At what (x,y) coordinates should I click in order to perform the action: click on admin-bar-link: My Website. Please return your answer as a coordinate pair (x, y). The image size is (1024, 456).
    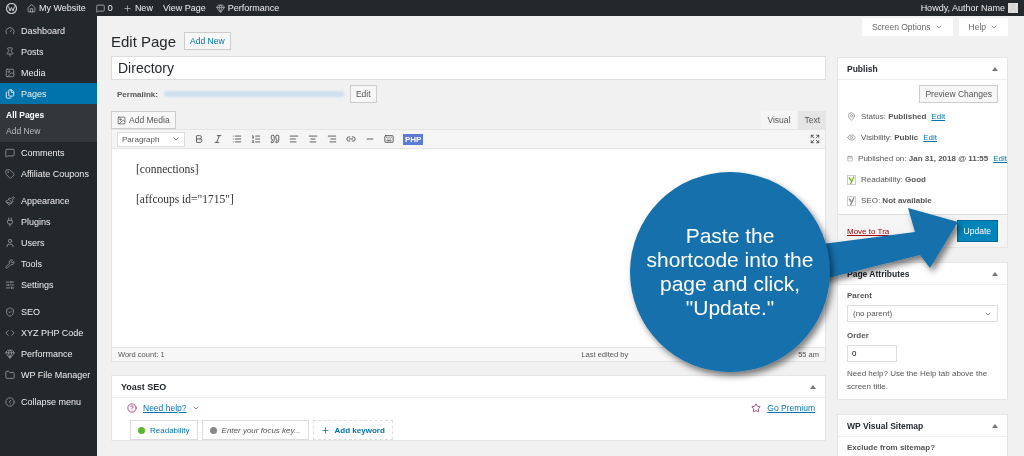
    Looking at the image, I should click on (56, 8).